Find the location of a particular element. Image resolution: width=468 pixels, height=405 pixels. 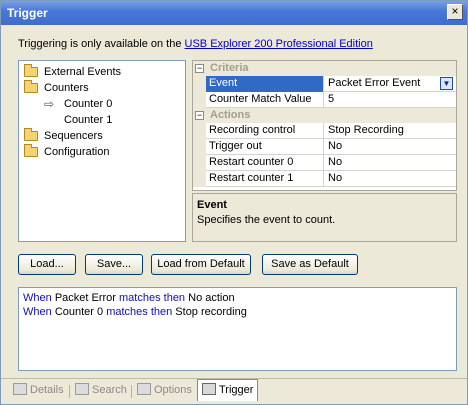

property-value: Stop Recording is located at coordinates (390, 131).